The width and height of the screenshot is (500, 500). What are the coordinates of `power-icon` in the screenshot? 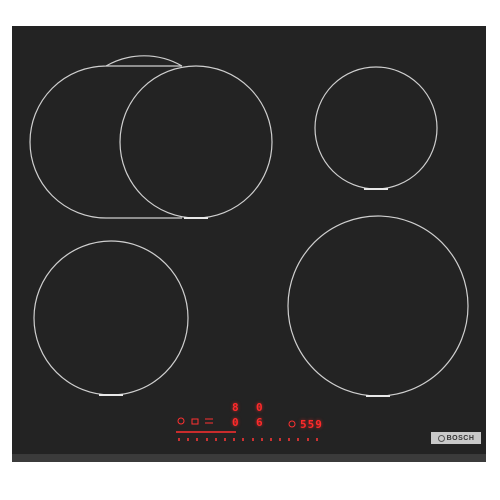 It's located at (181, 421).